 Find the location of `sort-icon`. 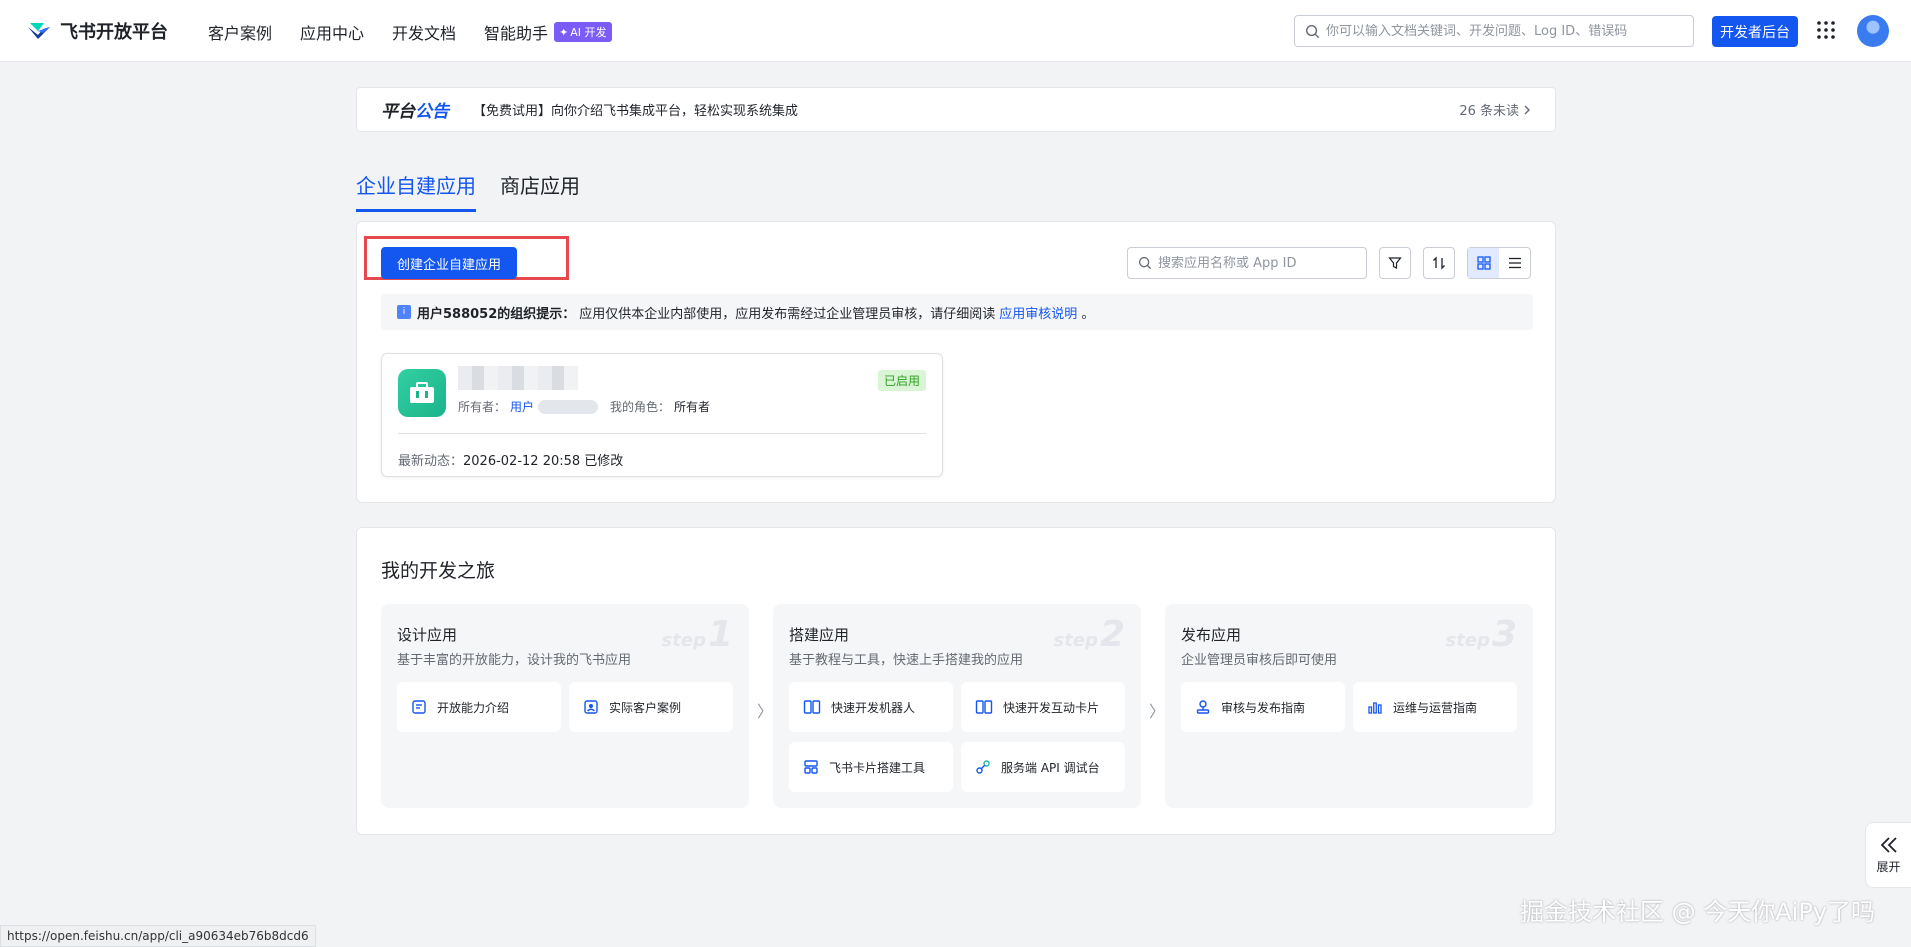

sort-icon is located at coordinates (1439, 263).